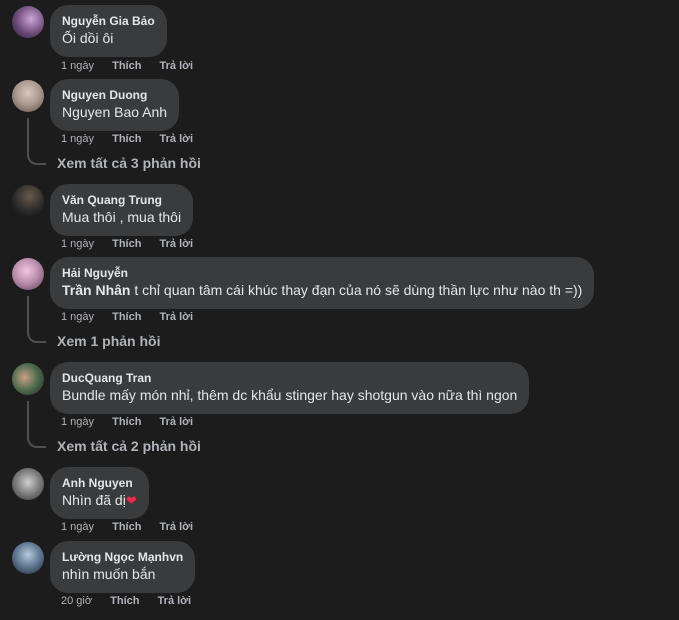  I want to click on comment-text-body: Nhìn đã dị, so click(94, 500).